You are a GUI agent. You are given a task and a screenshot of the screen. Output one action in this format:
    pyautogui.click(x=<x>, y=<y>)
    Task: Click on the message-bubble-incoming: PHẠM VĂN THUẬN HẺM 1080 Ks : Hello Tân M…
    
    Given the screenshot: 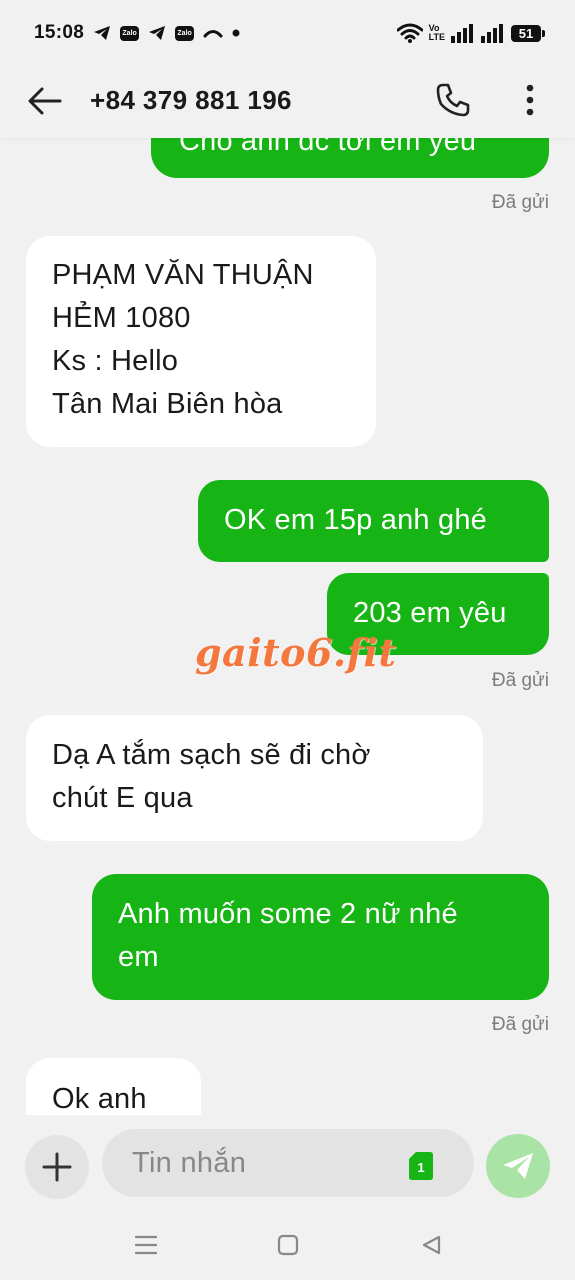 What is the action you would take?
    pyautogui.click(x=201, y=341)
    